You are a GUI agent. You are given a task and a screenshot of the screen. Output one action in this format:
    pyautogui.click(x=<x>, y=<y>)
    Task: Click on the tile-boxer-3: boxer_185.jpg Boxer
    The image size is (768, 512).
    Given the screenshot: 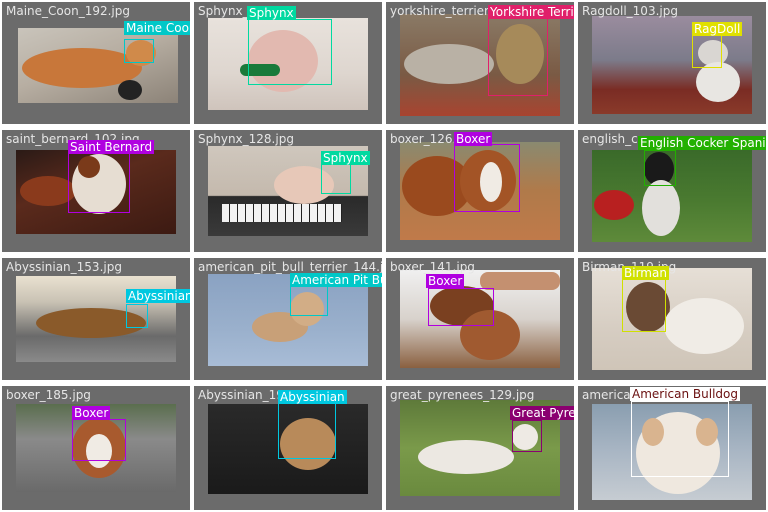 What is the action you would take?
    pyautogui.click(x=96, y=448)
    